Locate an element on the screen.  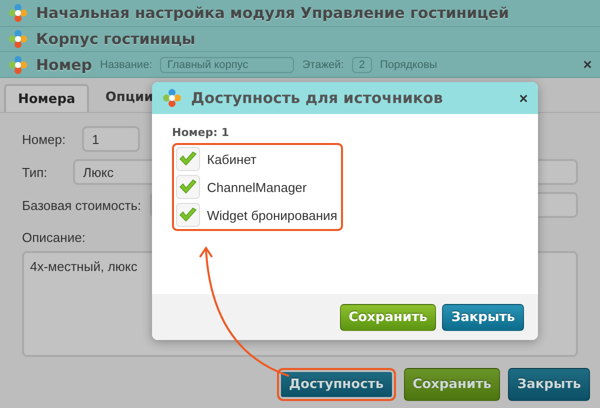
field-label: Порядковы is located at coordinates (409, 64).